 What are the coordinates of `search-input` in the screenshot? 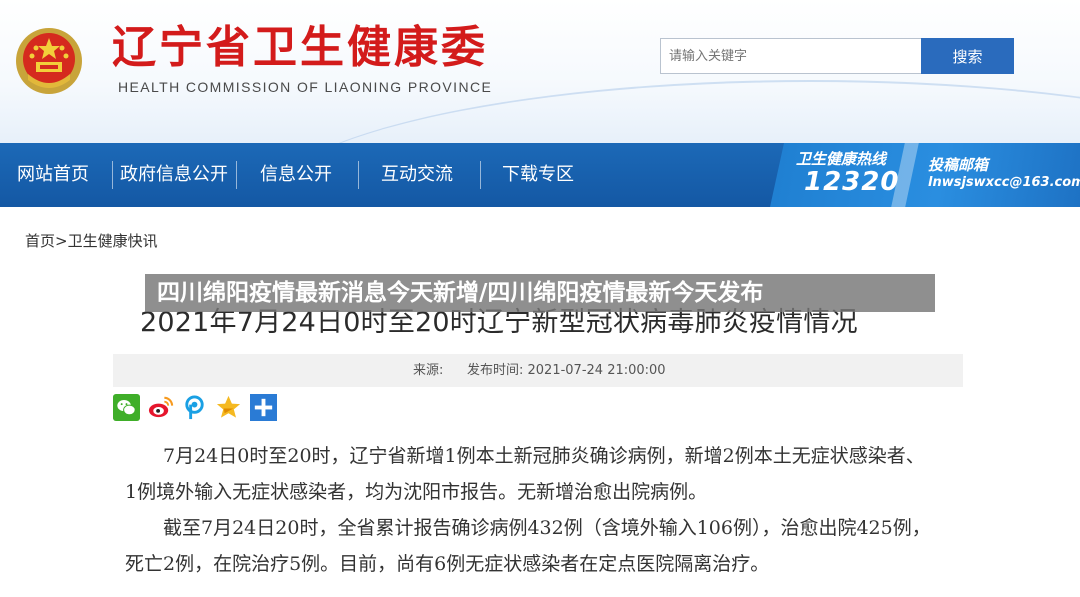 It's located at (791, 56).